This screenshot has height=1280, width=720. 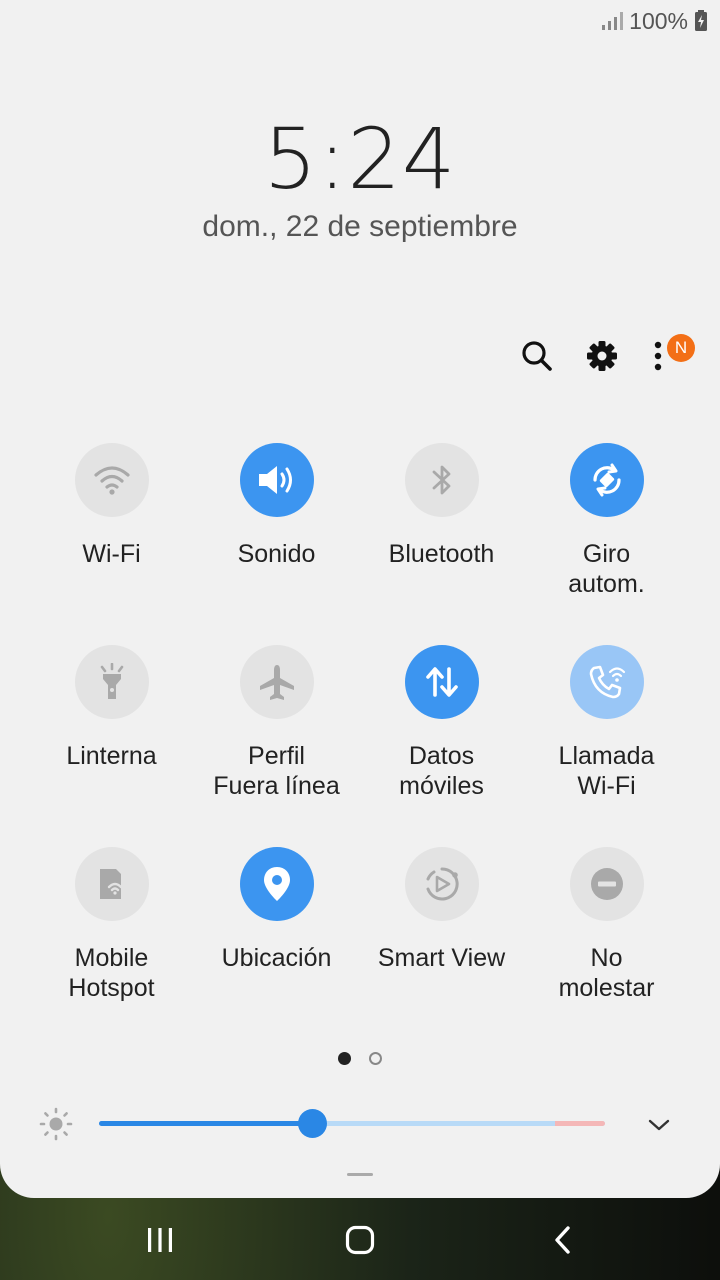 I want to click on battery-percent: 100%, so click(x=658, y=20).